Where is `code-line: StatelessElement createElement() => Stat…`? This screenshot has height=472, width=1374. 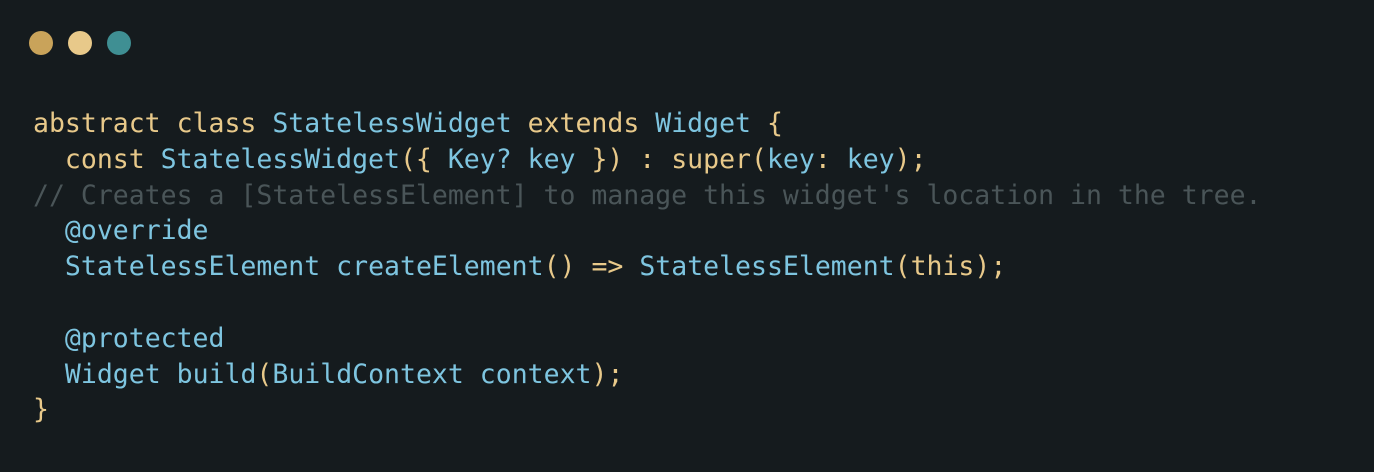
code-line: StatelessElement createElement() => Stat… is located at coordinates (647, 267).